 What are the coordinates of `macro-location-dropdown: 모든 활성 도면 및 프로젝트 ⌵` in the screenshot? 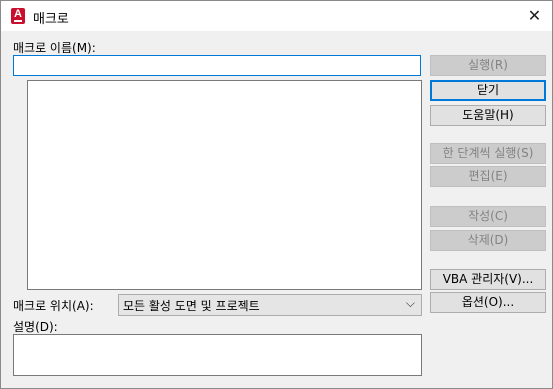 It's located at (270, 305).